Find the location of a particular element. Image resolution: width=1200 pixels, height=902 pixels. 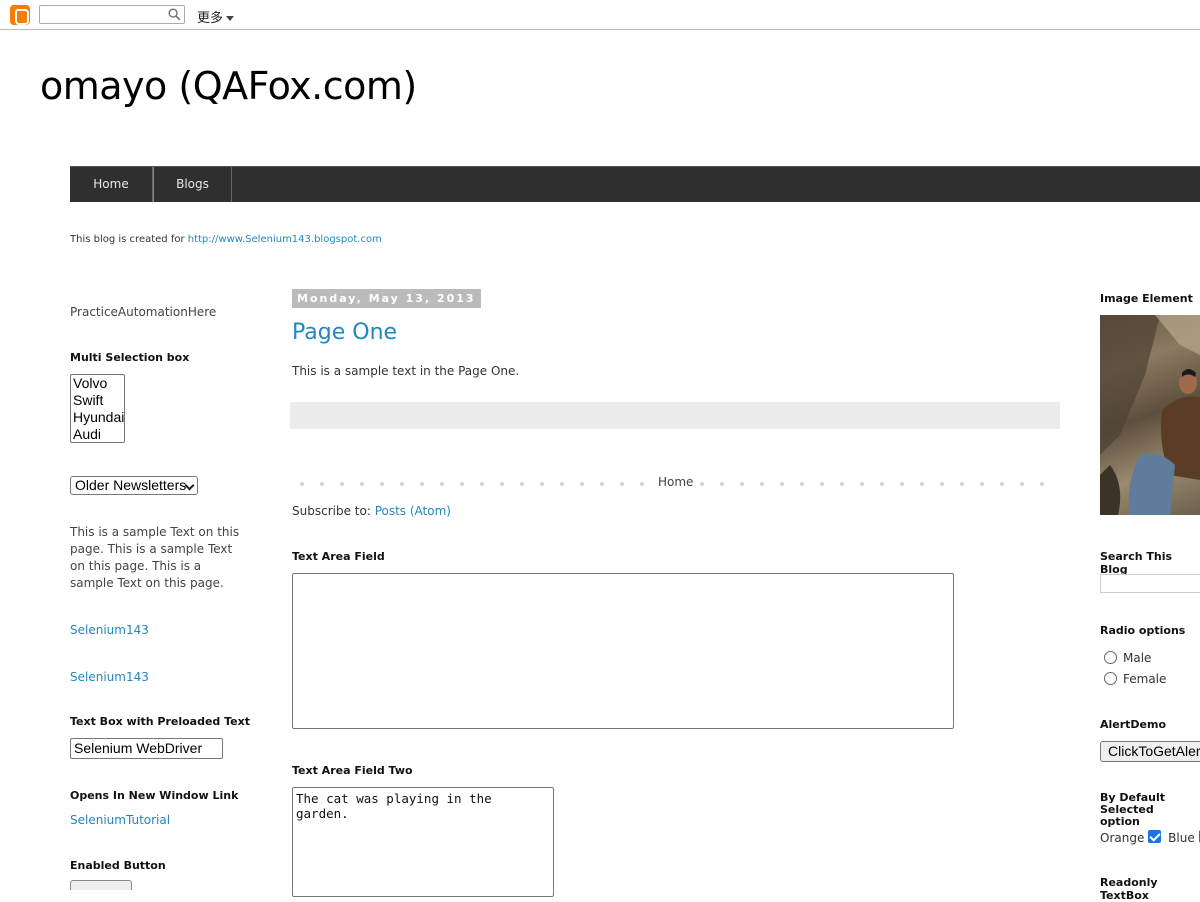

checkbox-blue-label: Blue is located at coordinates (1181, 838).